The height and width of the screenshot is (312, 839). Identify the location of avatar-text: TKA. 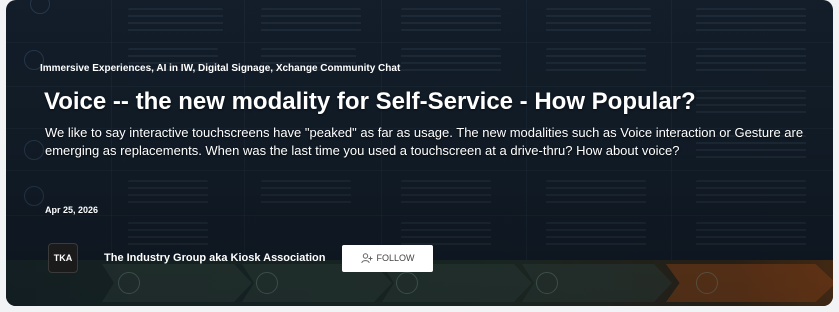
(63, 258).